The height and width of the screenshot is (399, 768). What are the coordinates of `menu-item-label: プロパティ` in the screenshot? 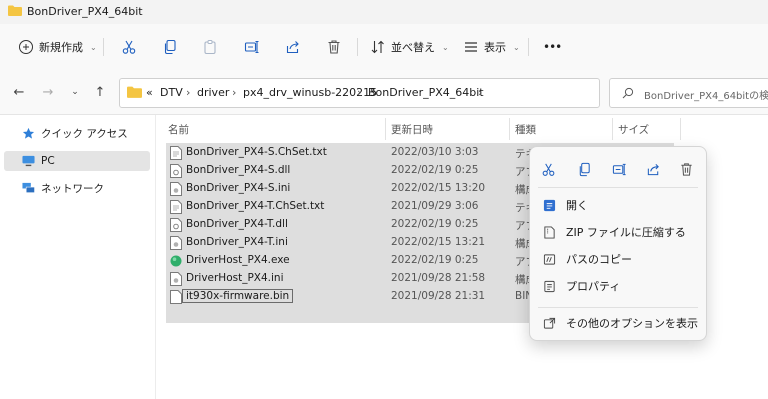 It's located at (593, 286).